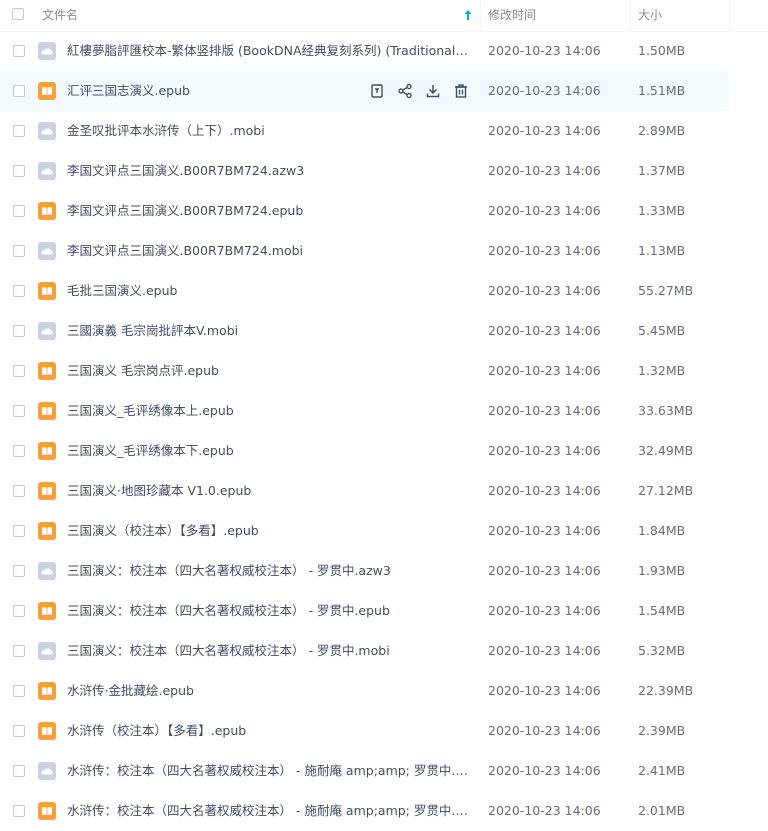 This screenshot has width=768, height=831. I want to click on file-row: 水浒传（校注本）【多看】.epub 2020-10-23 14:06 2.39MB, so click(364, 731).